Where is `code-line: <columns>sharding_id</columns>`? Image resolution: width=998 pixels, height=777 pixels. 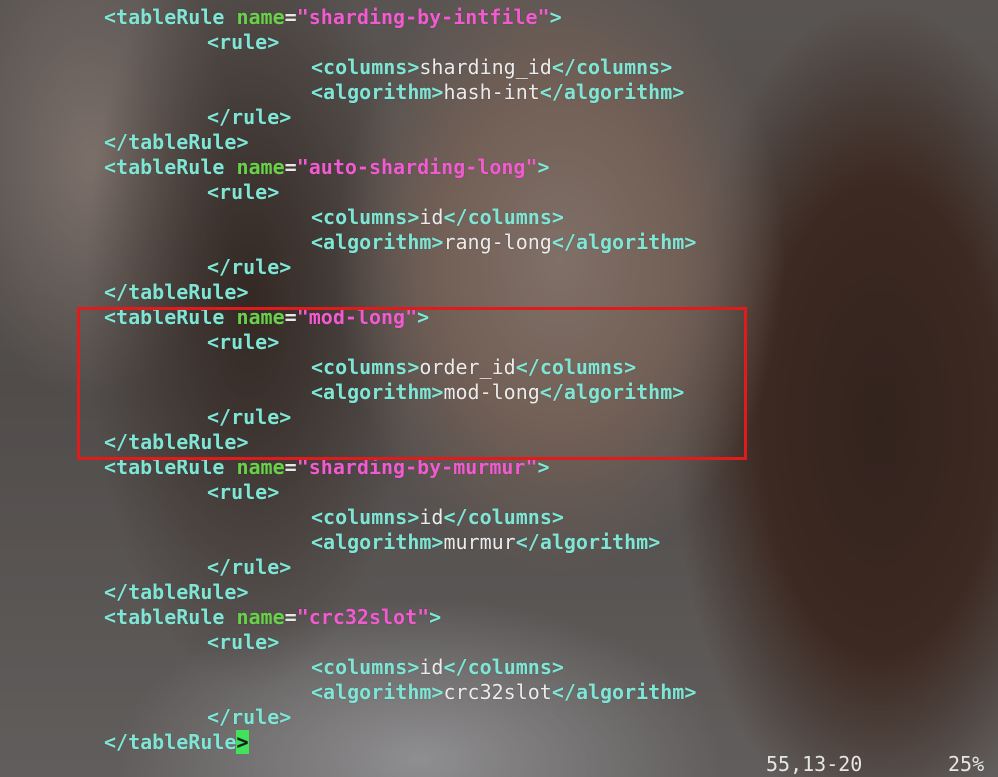 code-line: <columns>sharding_id</columns> is located at coordinates (491, 67).